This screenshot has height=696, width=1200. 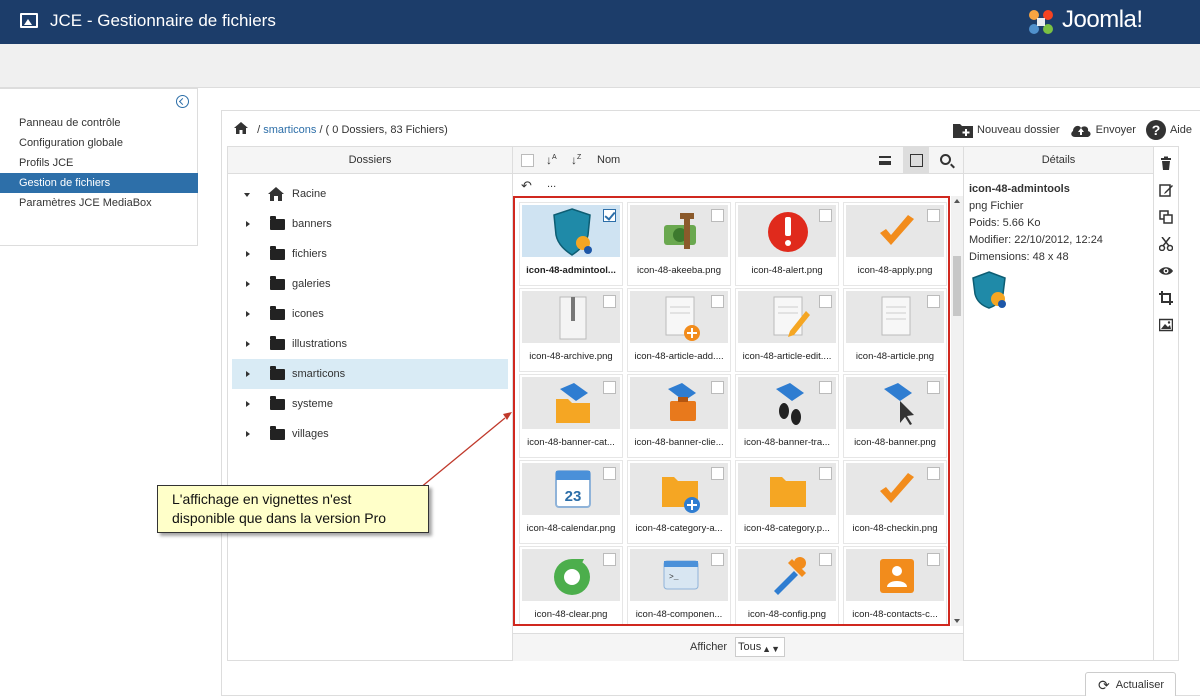 I want to click on folder-fichiers: fichiers, so click(x=370, y=254).